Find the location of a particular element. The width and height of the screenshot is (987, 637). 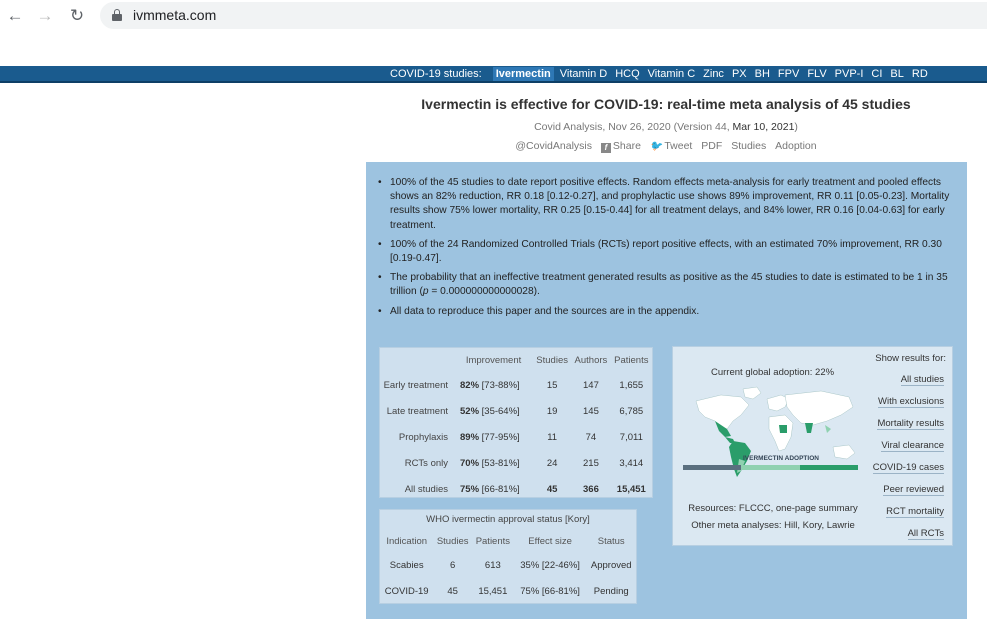

patients-cell: 7,011 is located at coordinates (631, 437).